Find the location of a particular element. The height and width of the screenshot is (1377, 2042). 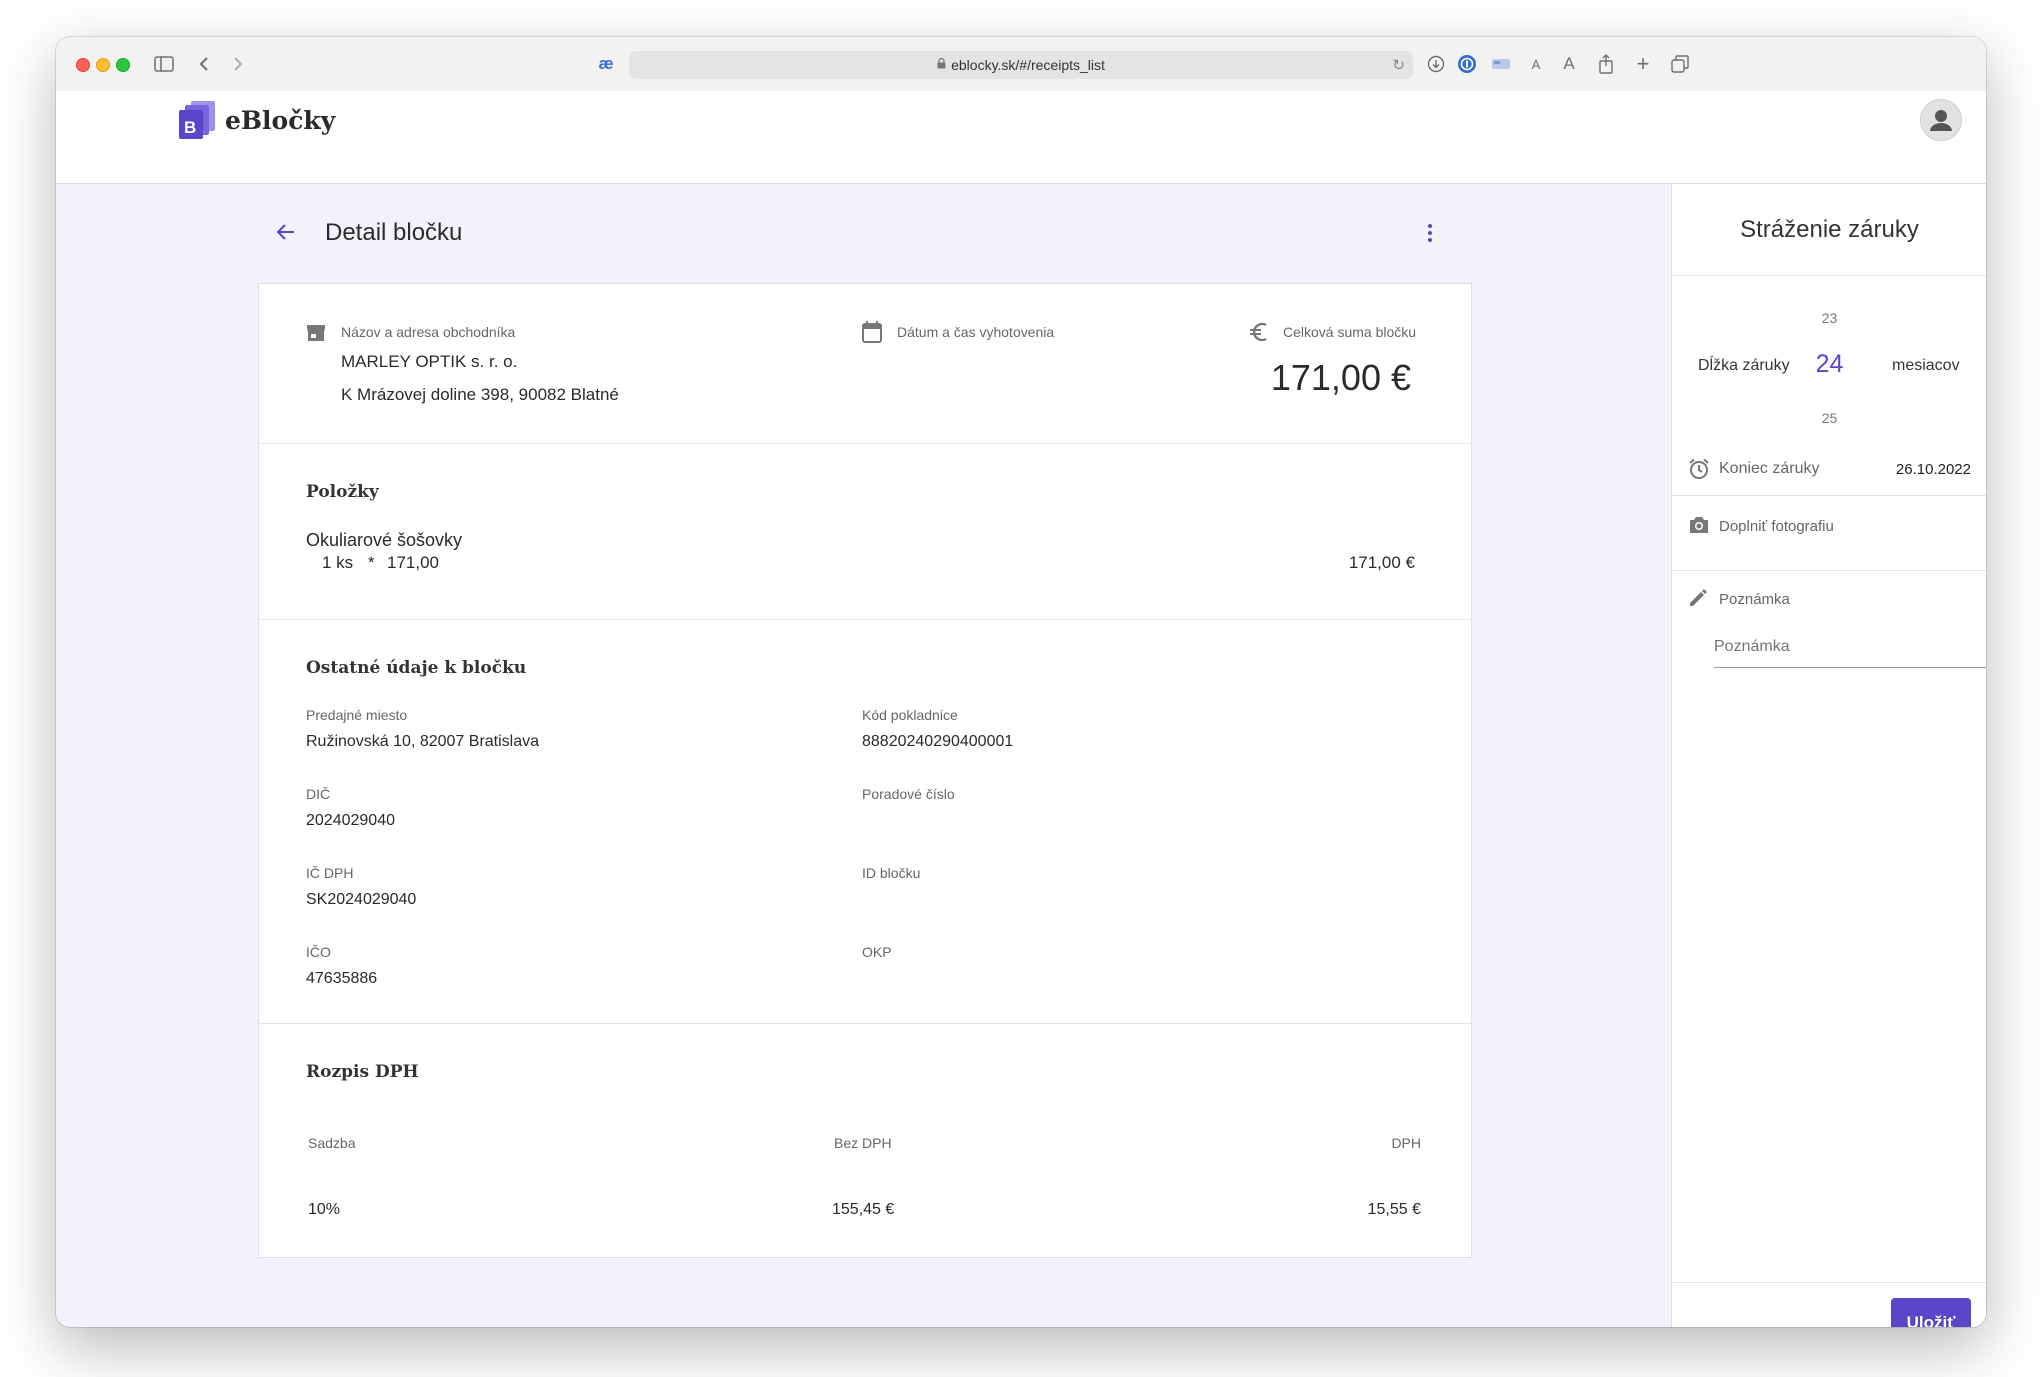

share-icon is located at coordinates (1606, 64).